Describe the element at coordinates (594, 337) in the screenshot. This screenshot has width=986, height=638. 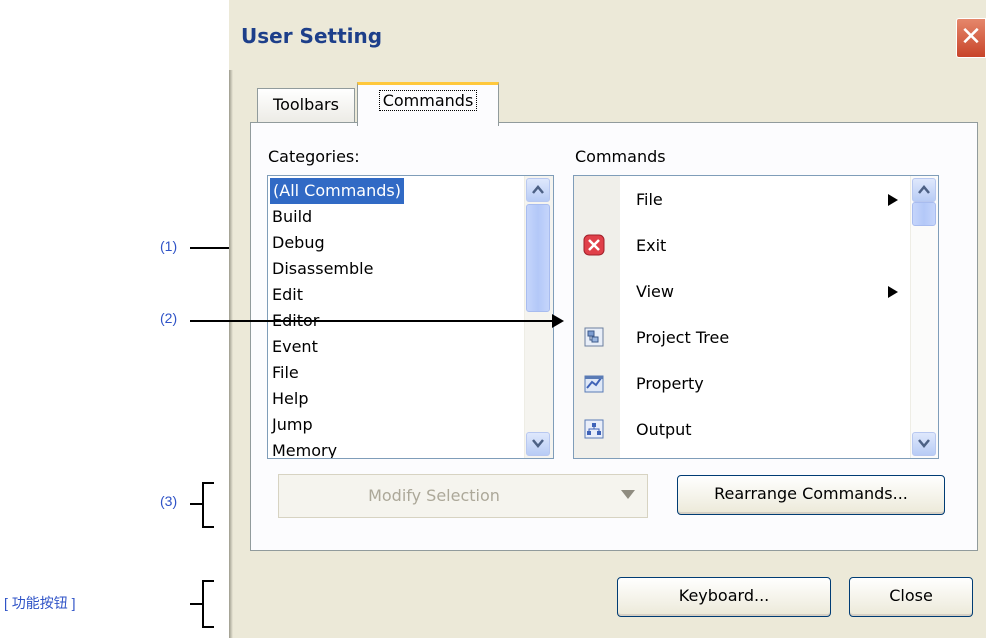
I see `project-tree-icon` at that location.